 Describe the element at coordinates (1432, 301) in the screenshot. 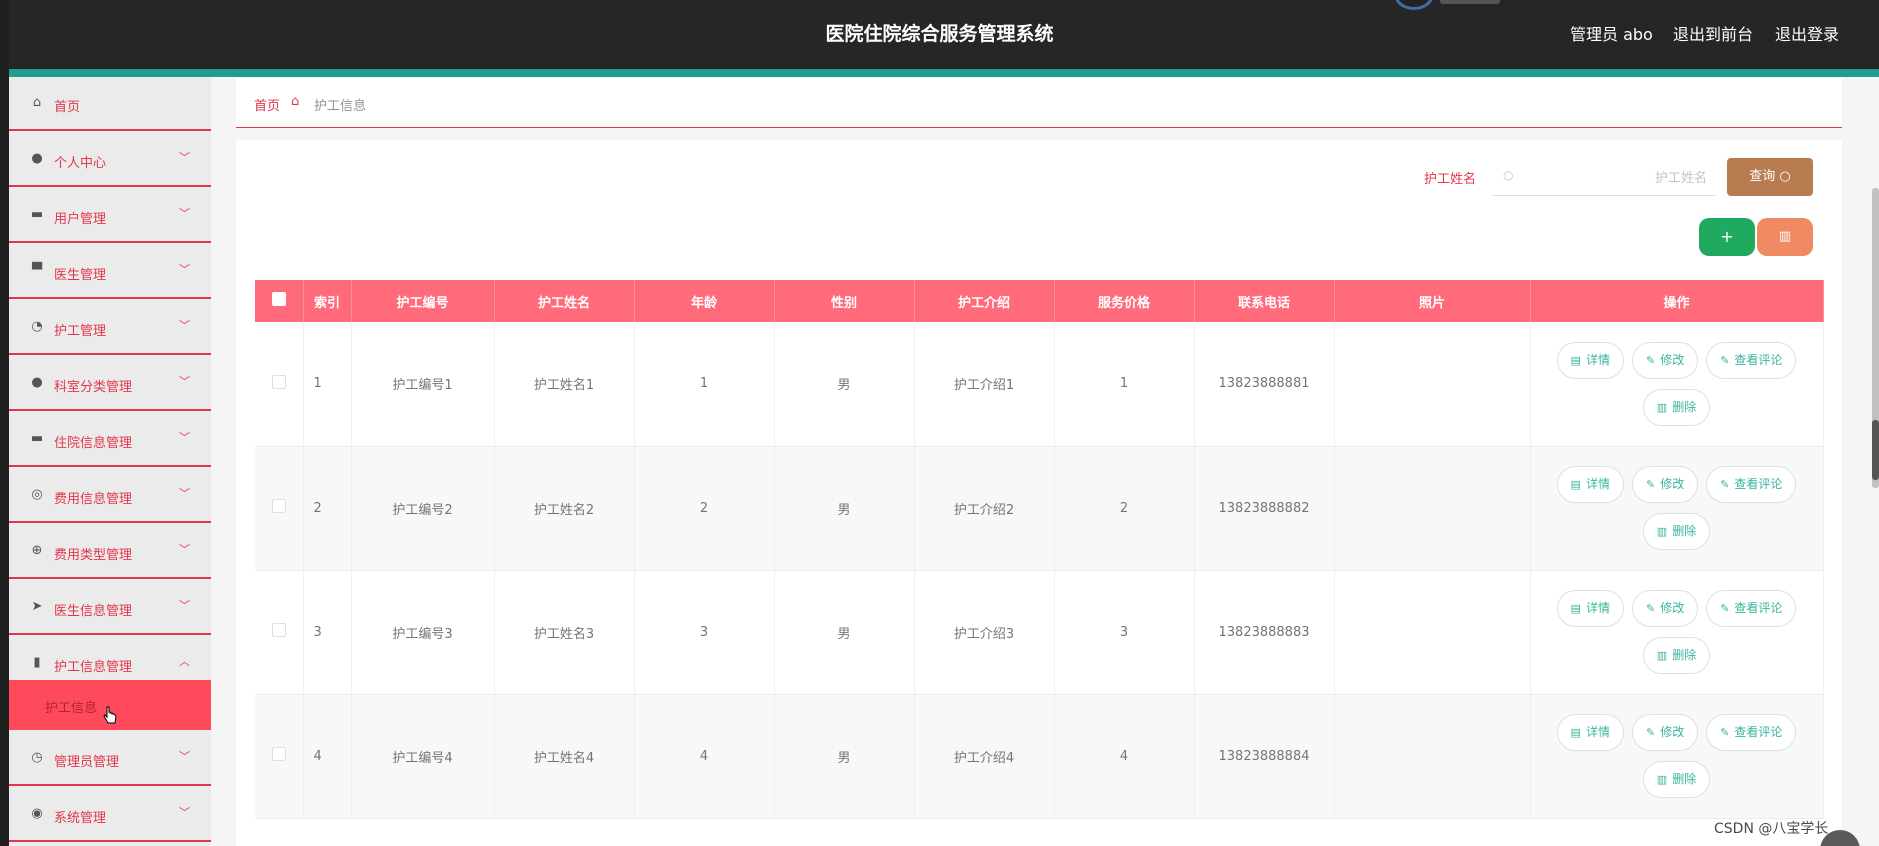

I see `column-header: 照片` at that location.